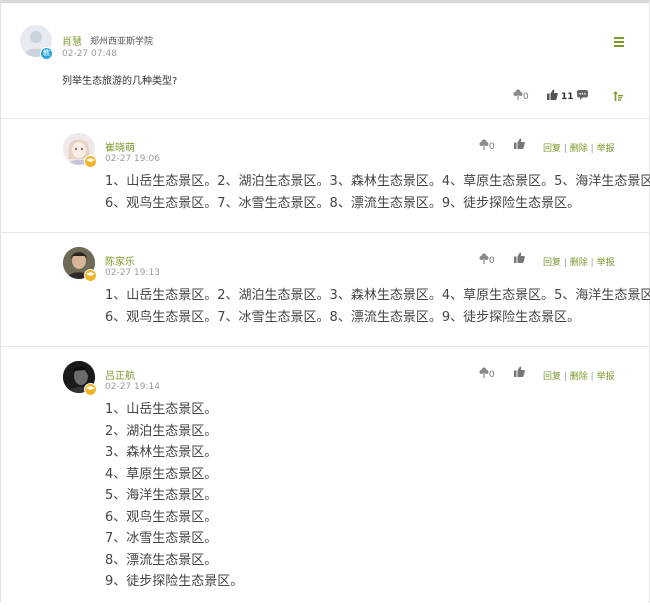 This screenshot has width=650, height=607. What do you see at coordinates (120, 81) in the screenshot?
I see `question-text: 列举生态旅游的几种类型?` at bounding box center [120, 81].